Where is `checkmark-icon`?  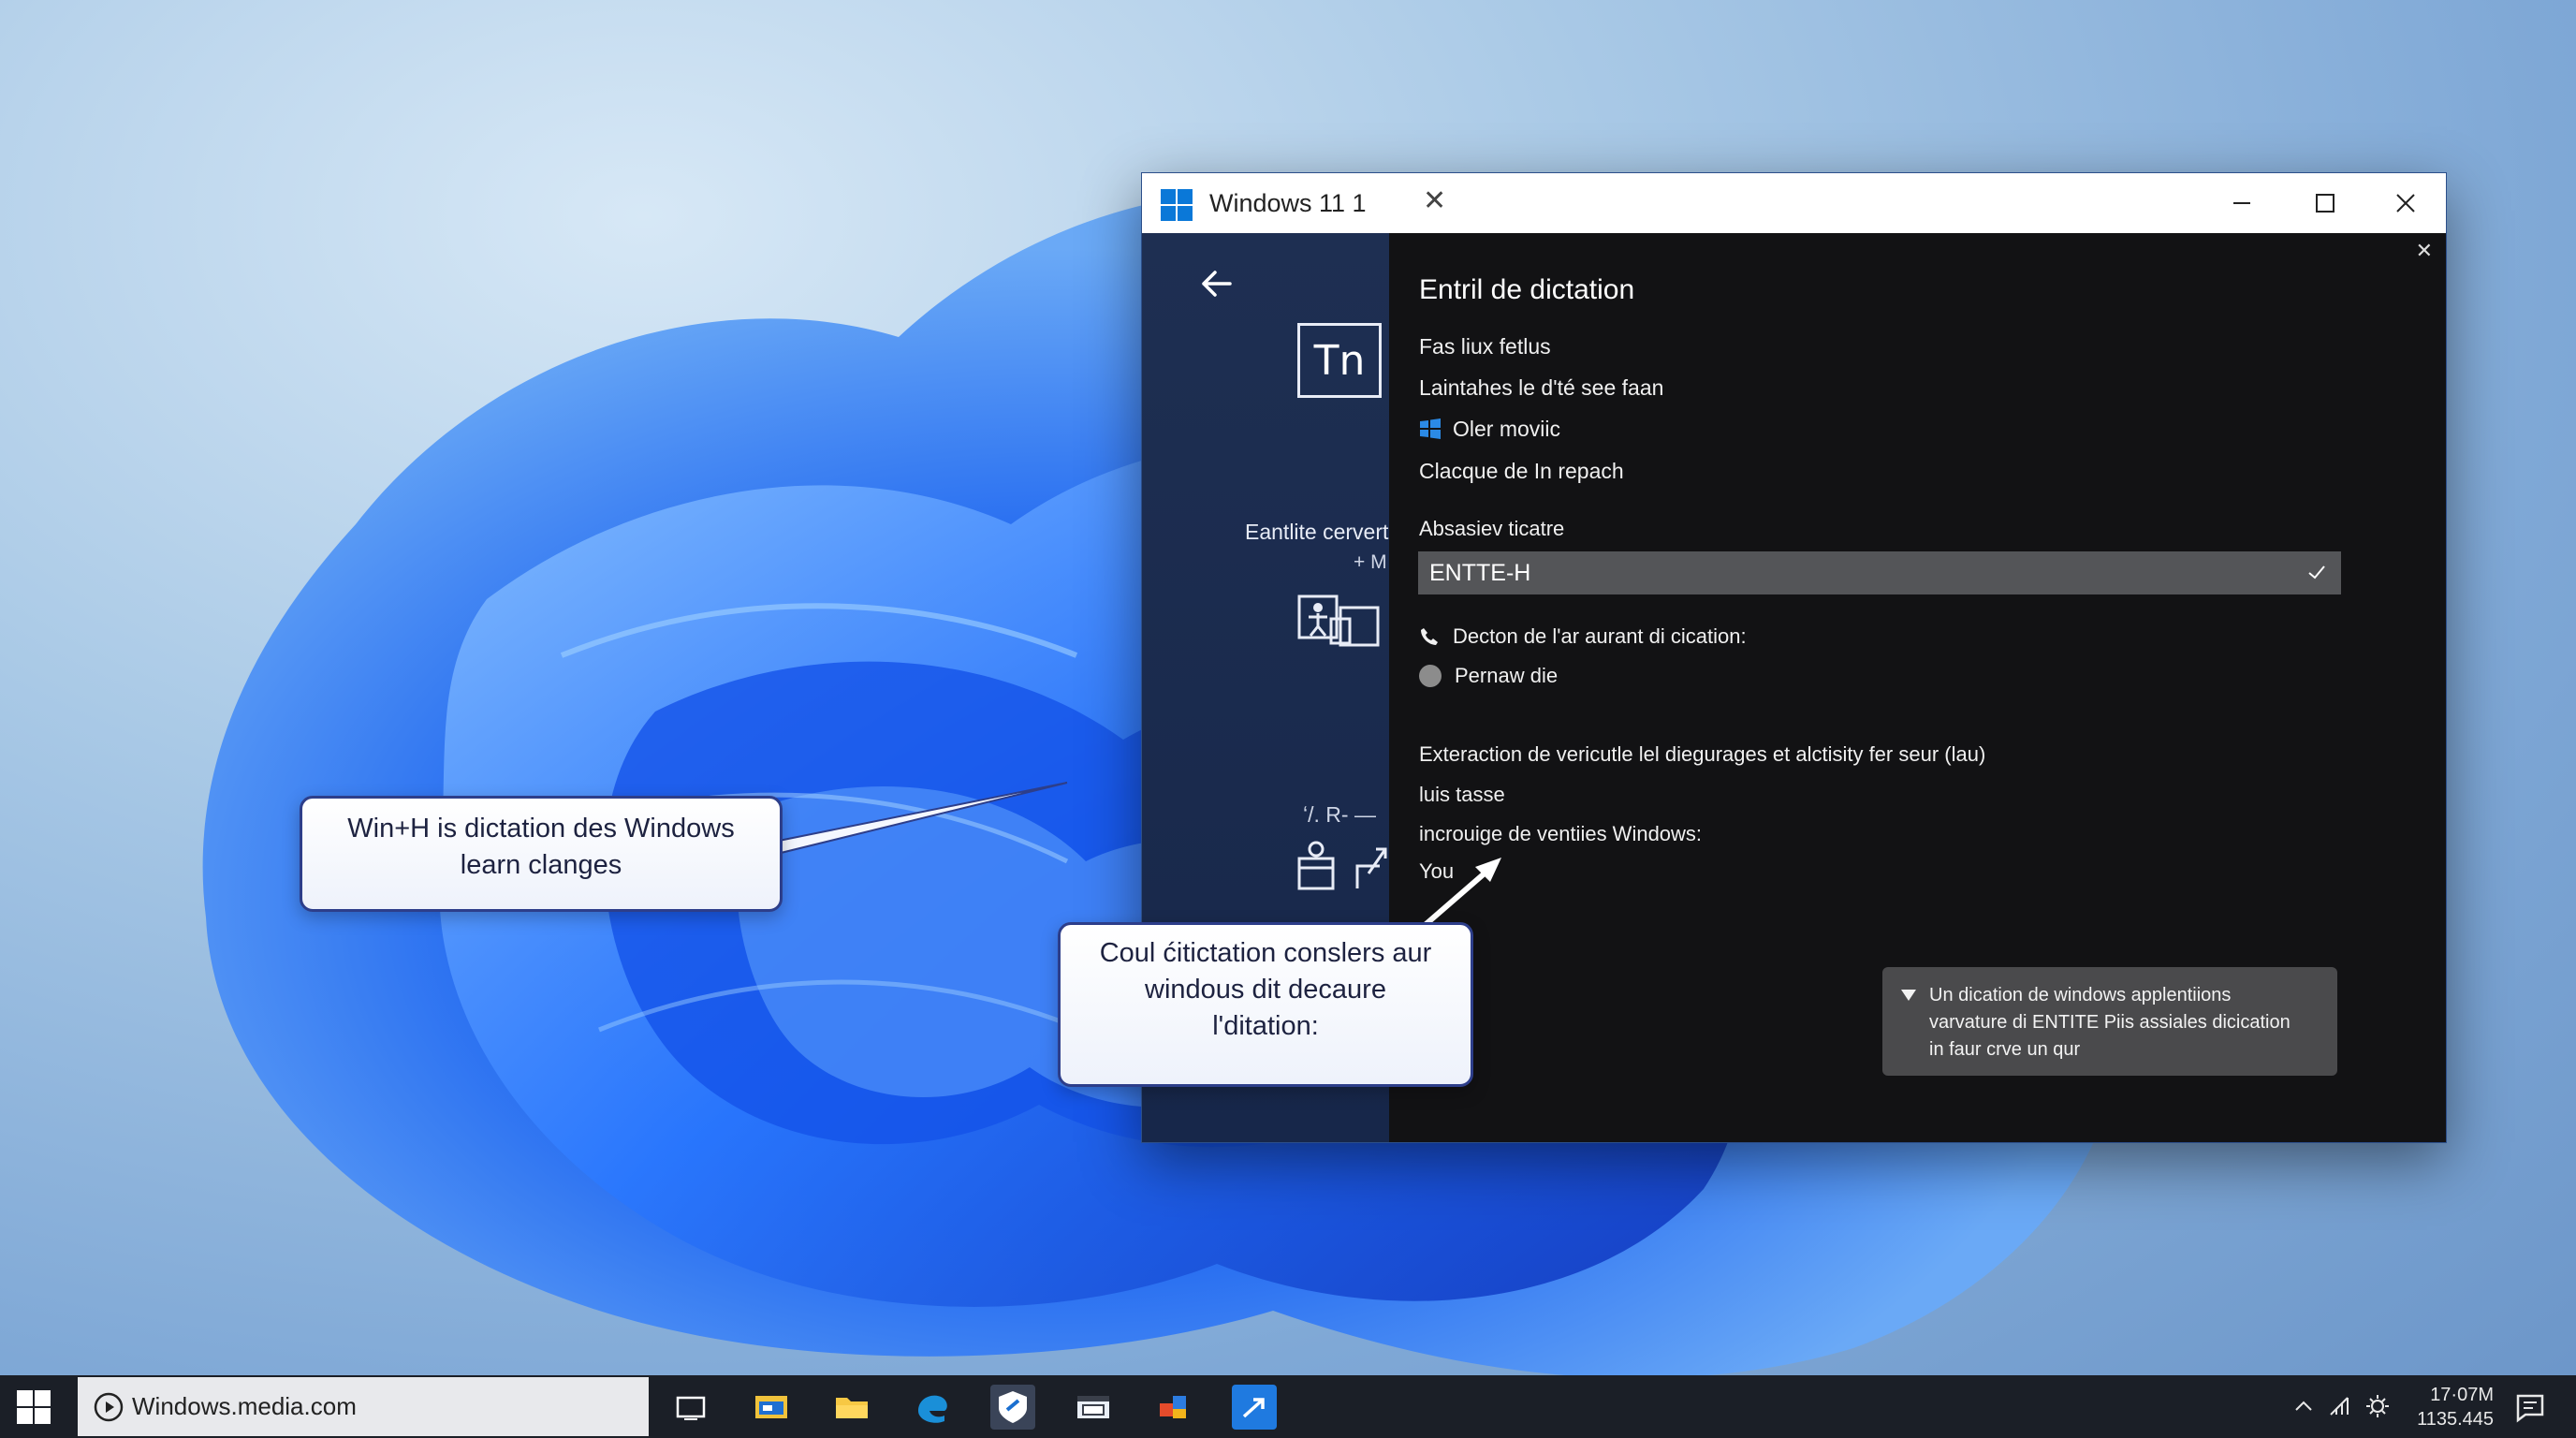
checkmark-icon is located at coordinates (2316, 572).